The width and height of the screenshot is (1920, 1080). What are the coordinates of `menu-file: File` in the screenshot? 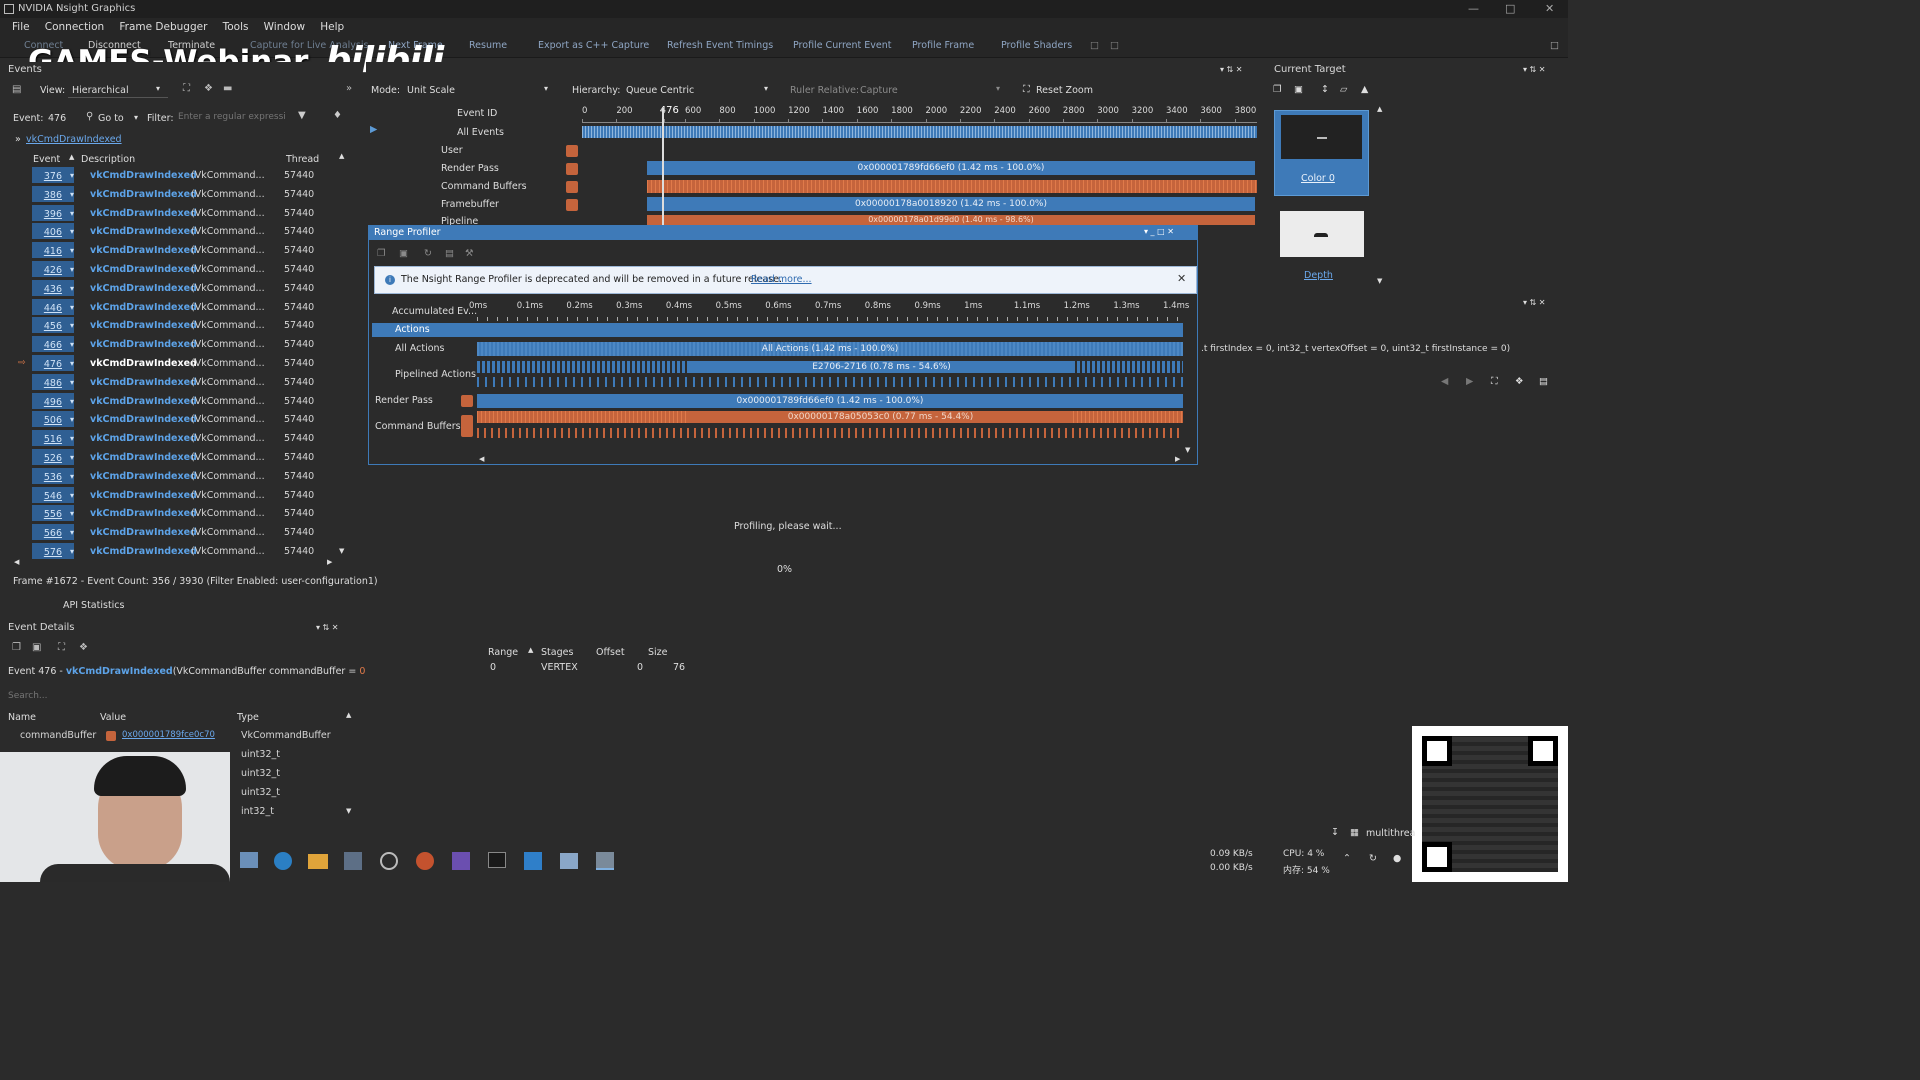 It's located at (21, 27).